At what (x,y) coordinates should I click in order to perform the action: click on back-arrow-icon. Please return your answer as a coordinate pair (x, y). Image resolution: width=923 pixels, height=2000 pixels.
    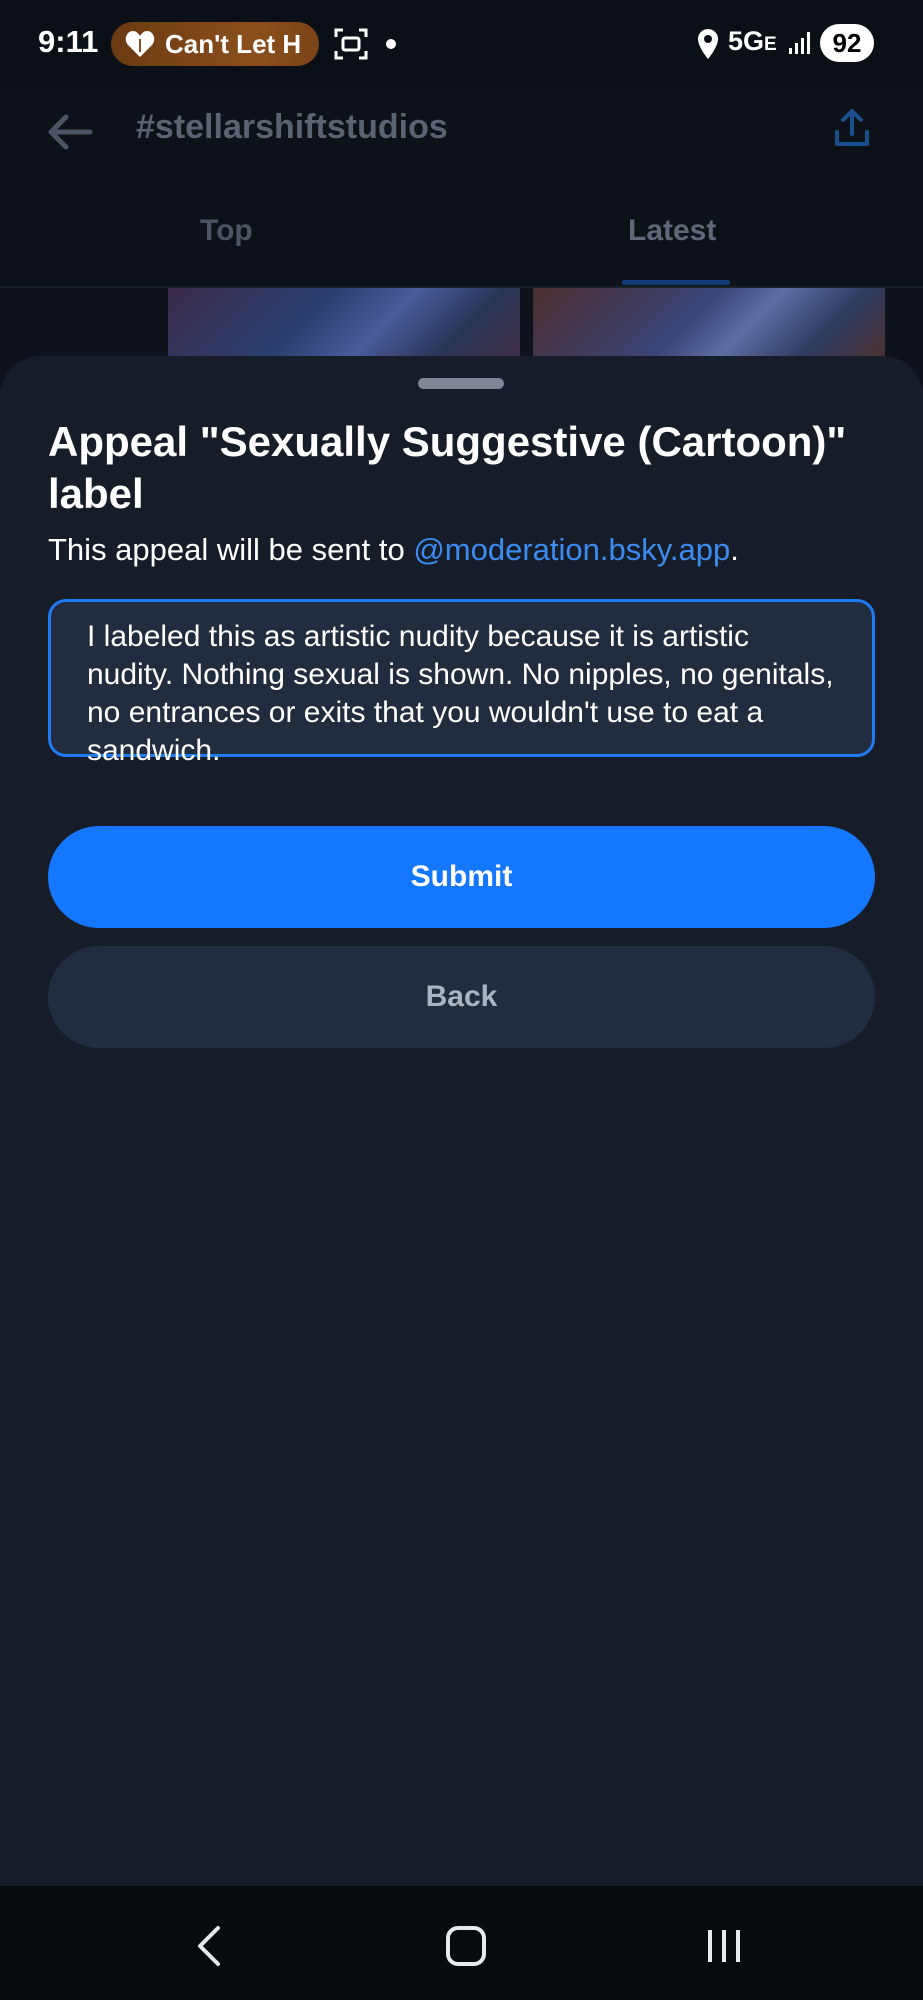
    Looking at the image, I should click on (70, 132).